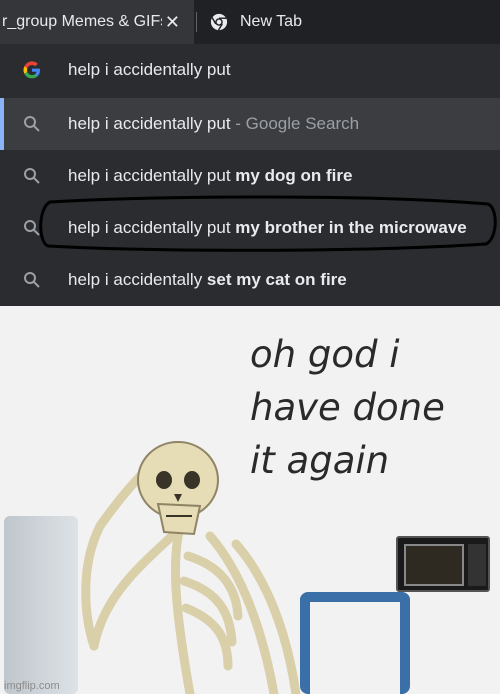  I want to click on suggestion-prefix: help i accidentally, so click(137, 279).